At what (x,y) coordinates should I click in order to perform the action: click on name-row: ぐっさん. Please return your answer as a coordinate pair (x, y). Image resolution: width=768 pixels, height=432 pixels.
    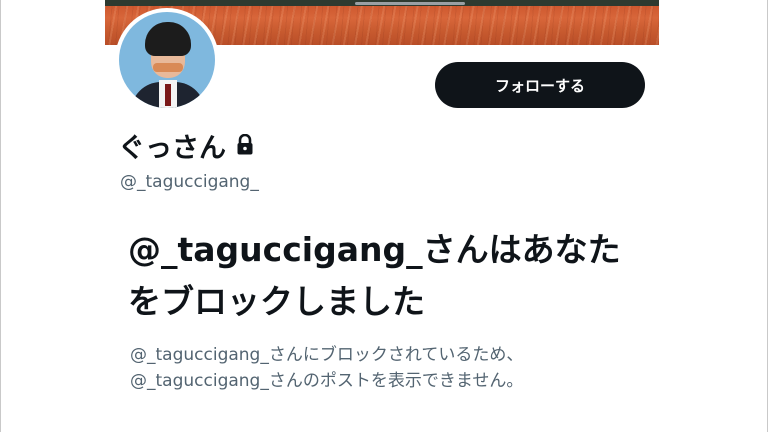
    Looking at the image, I should click on (186, 145).